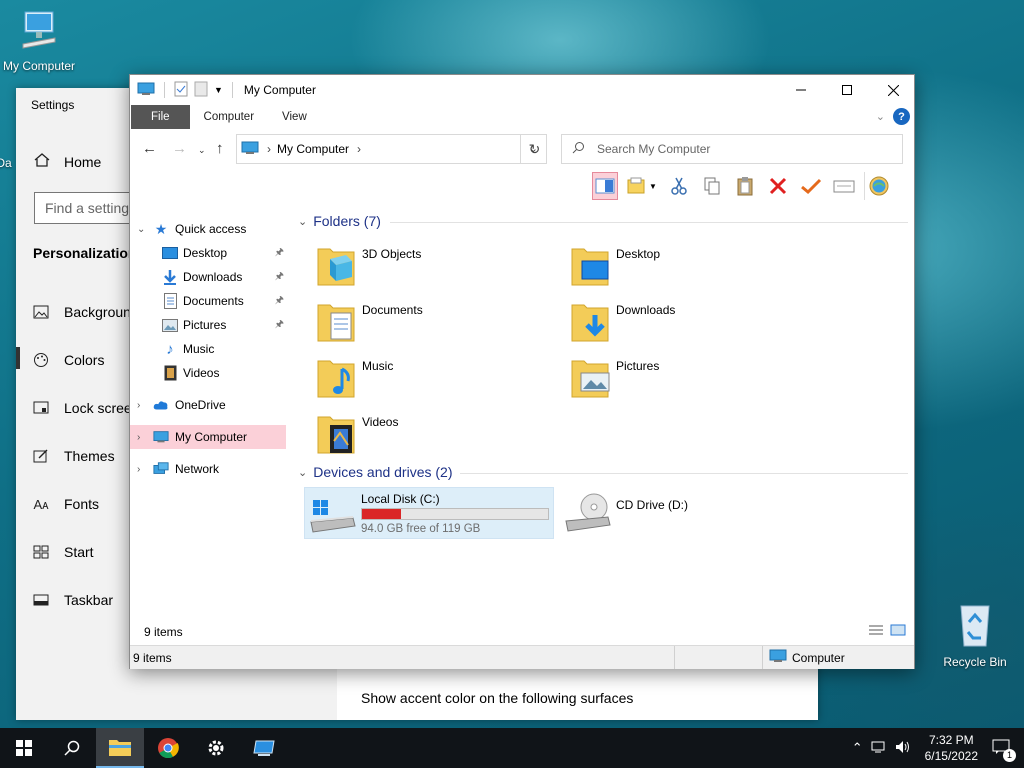 The height and width of the screenshot is (768, 1024). I want to click on nav-quick-access: ⌄ ★ Quick access, so click(209, 229).